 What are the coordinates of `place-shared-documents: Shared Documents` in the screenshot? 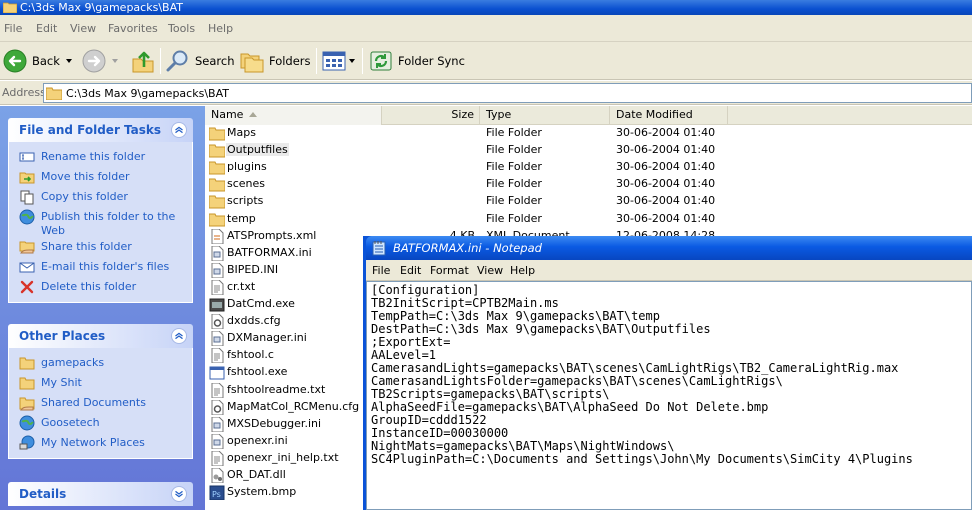 It's located at (100, 404).